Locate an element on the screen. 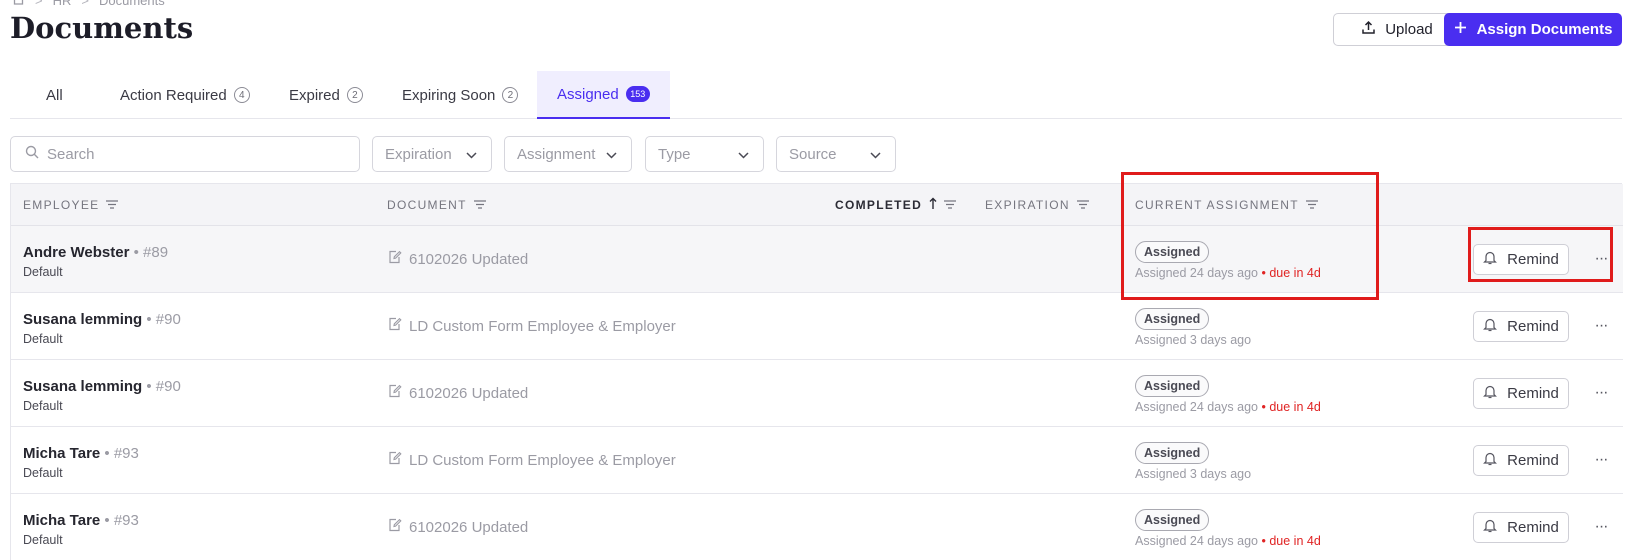  employee-name: Andre Webster • #89 is located at coordinates (95, 252).